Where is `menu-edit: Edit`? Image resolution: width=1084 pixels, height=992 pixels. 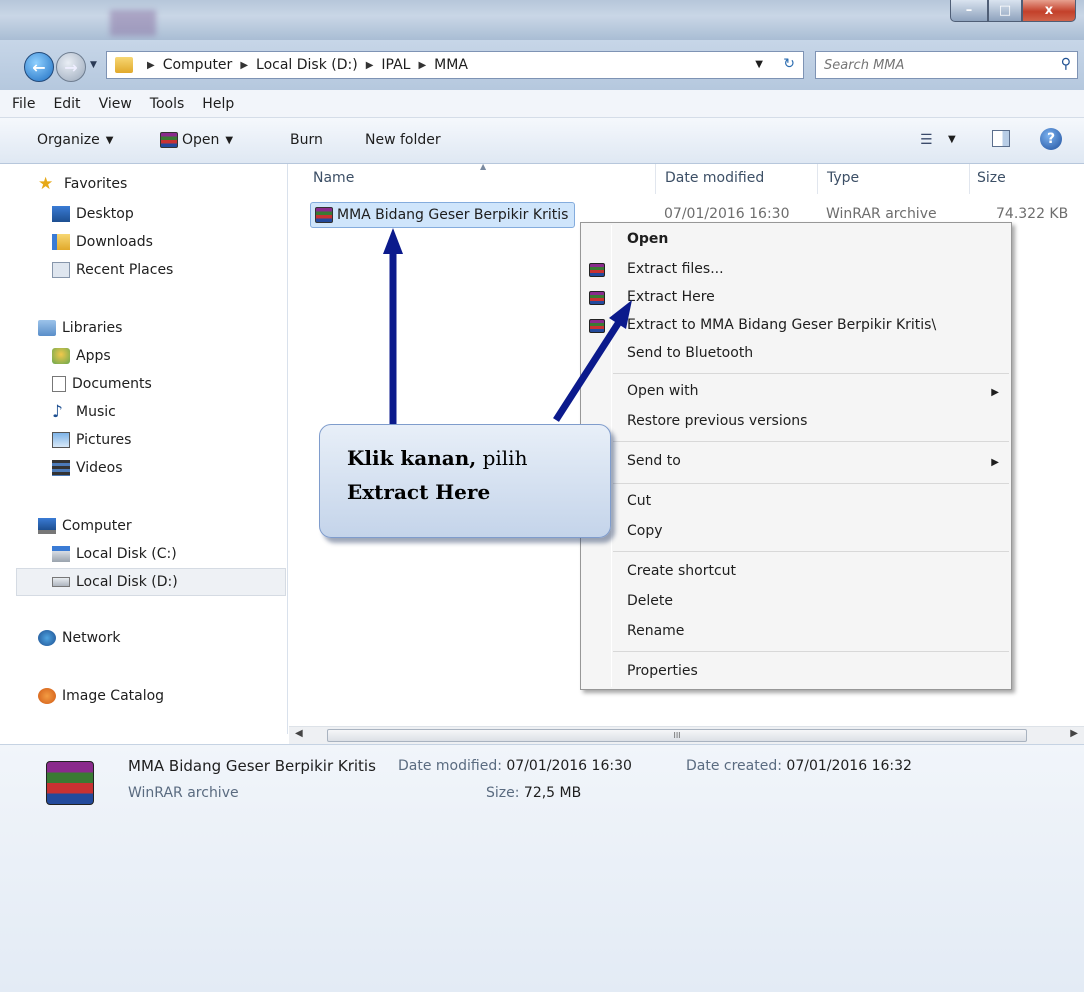
menu-edit: Edit is located at coordinates (66, 104).